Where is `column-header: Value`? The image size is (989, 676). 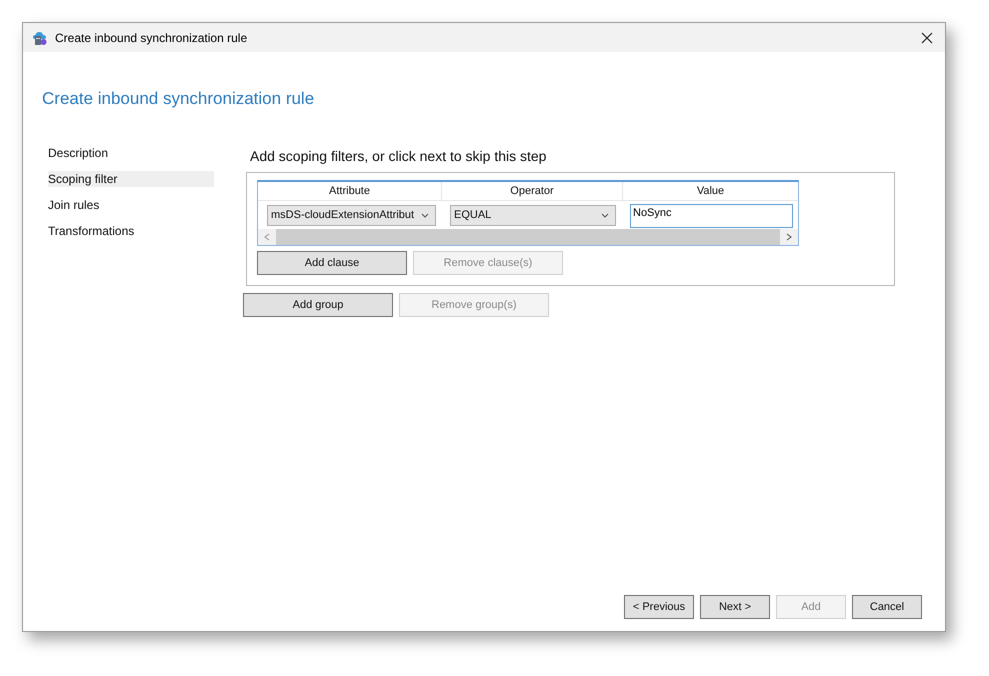
column-header: Value is located at coordinates (711, 191).